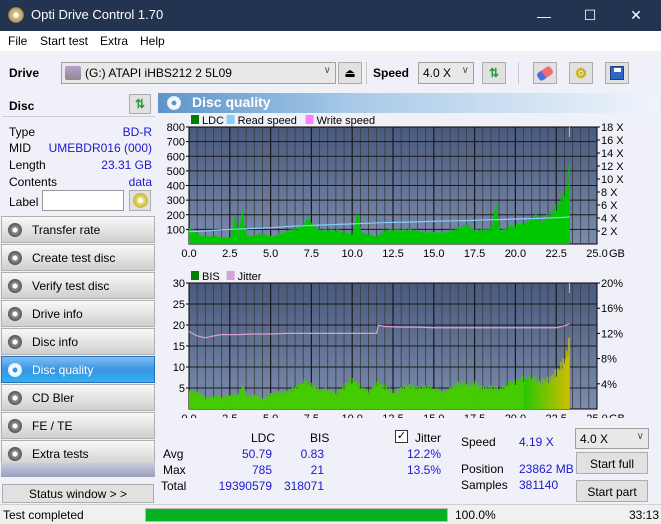 Image resolution: width=661 pixels, height=524 pixels. I want to click on nav-verify-test-disc: Verify test disc, so click(78, 285).